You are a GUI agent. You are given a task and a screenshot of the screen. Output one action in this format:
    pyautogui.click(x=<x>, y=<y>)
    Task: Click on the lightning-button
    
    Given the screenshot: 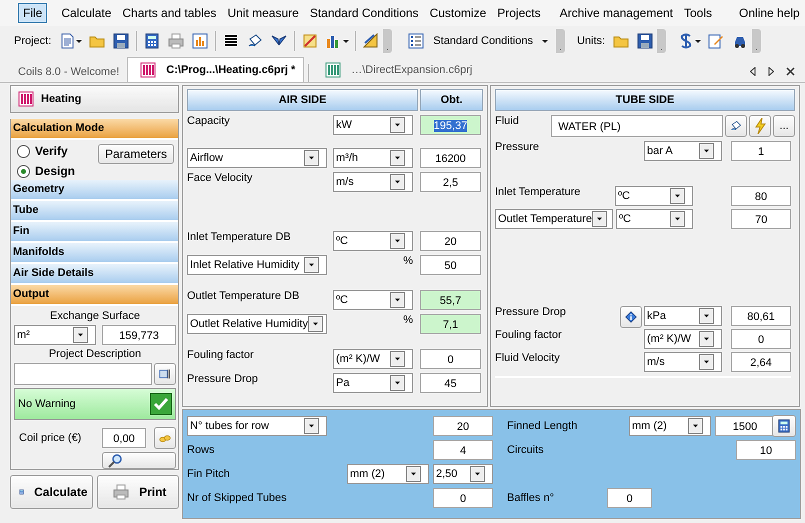 What is the action you would take?
    pyautogui.click(x=760, y=126)
    